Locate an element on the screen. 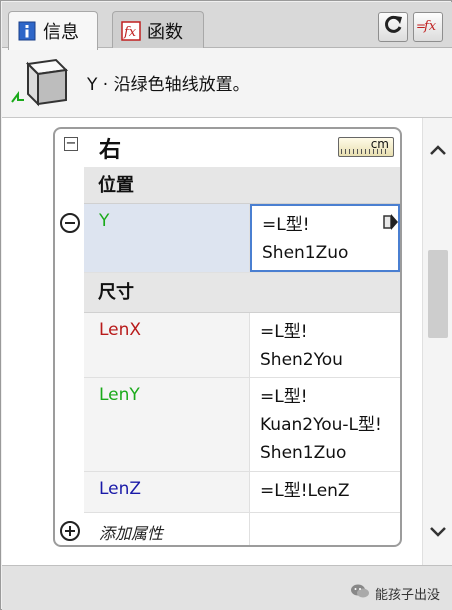  info-icon is located at coordinates (27, 31).